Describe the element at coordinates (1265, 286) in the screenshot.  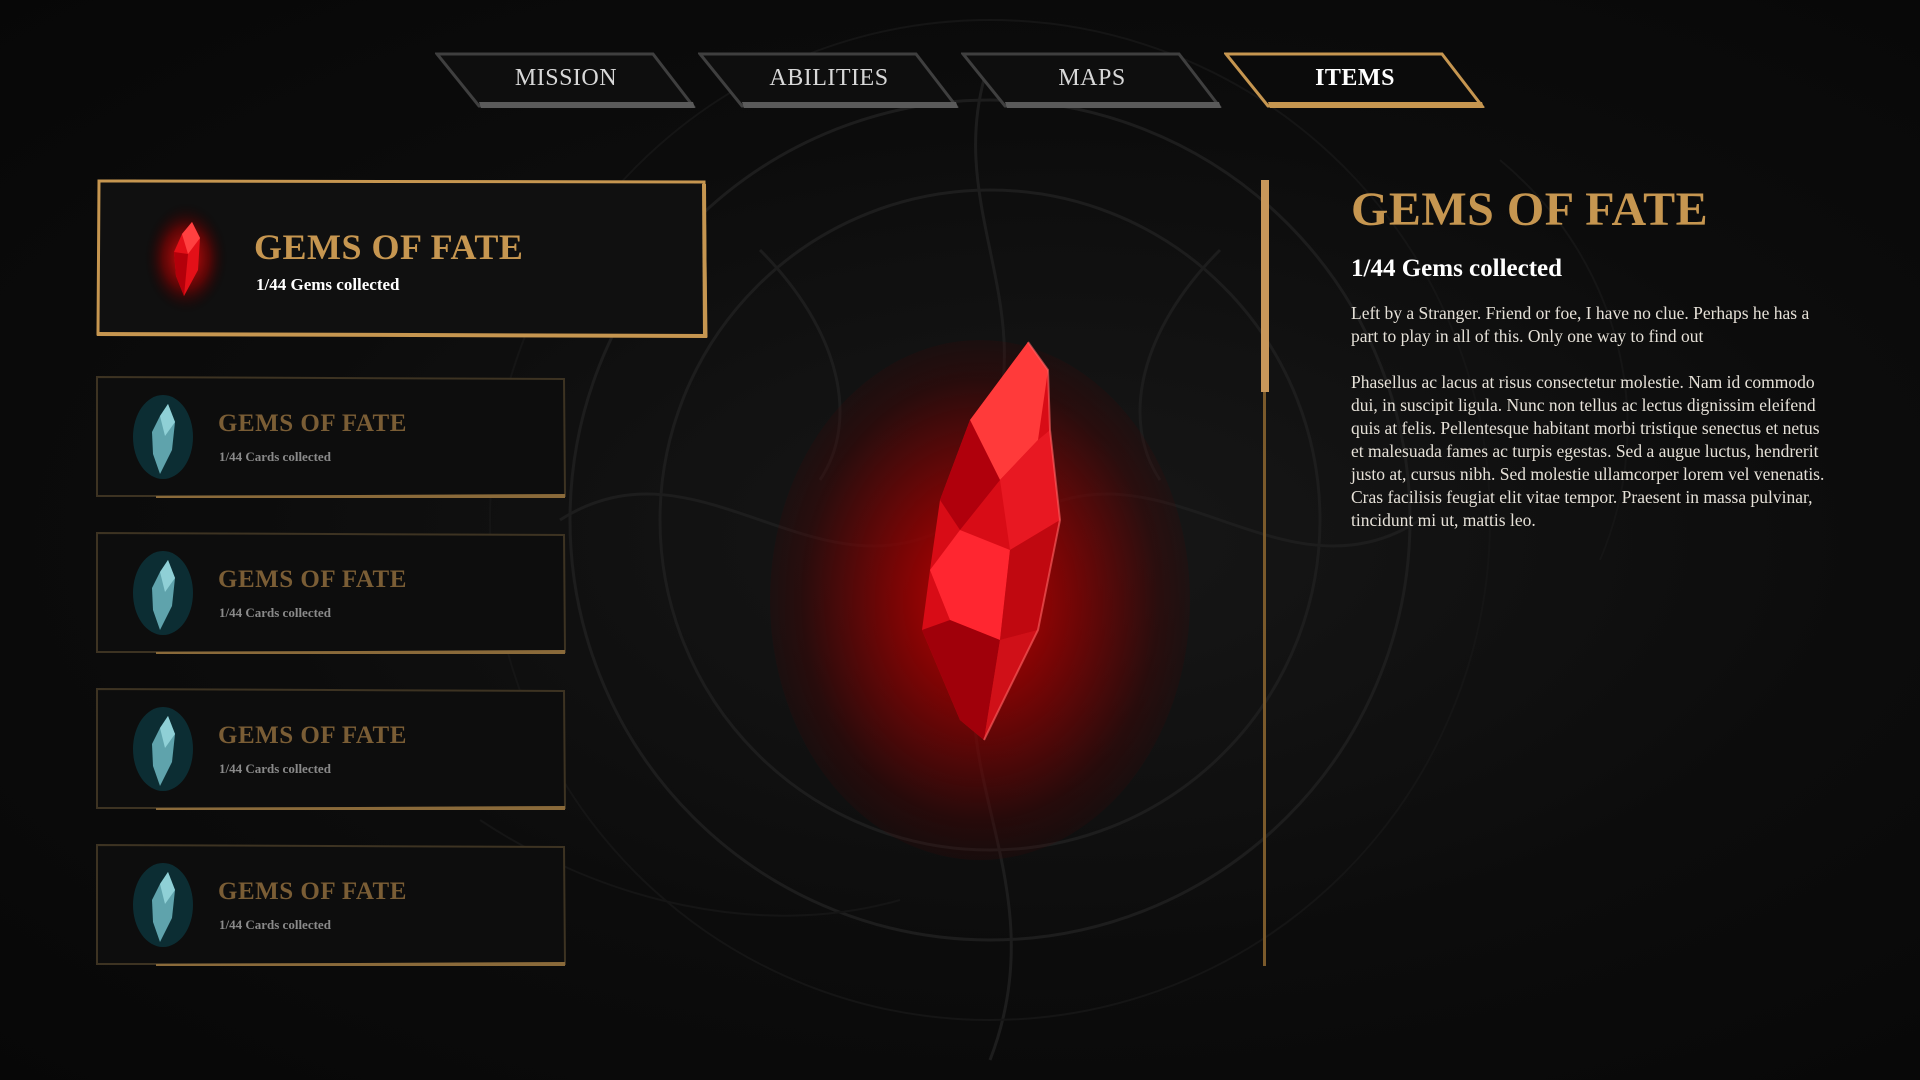
I see `scrollbar-thumb` at that location.